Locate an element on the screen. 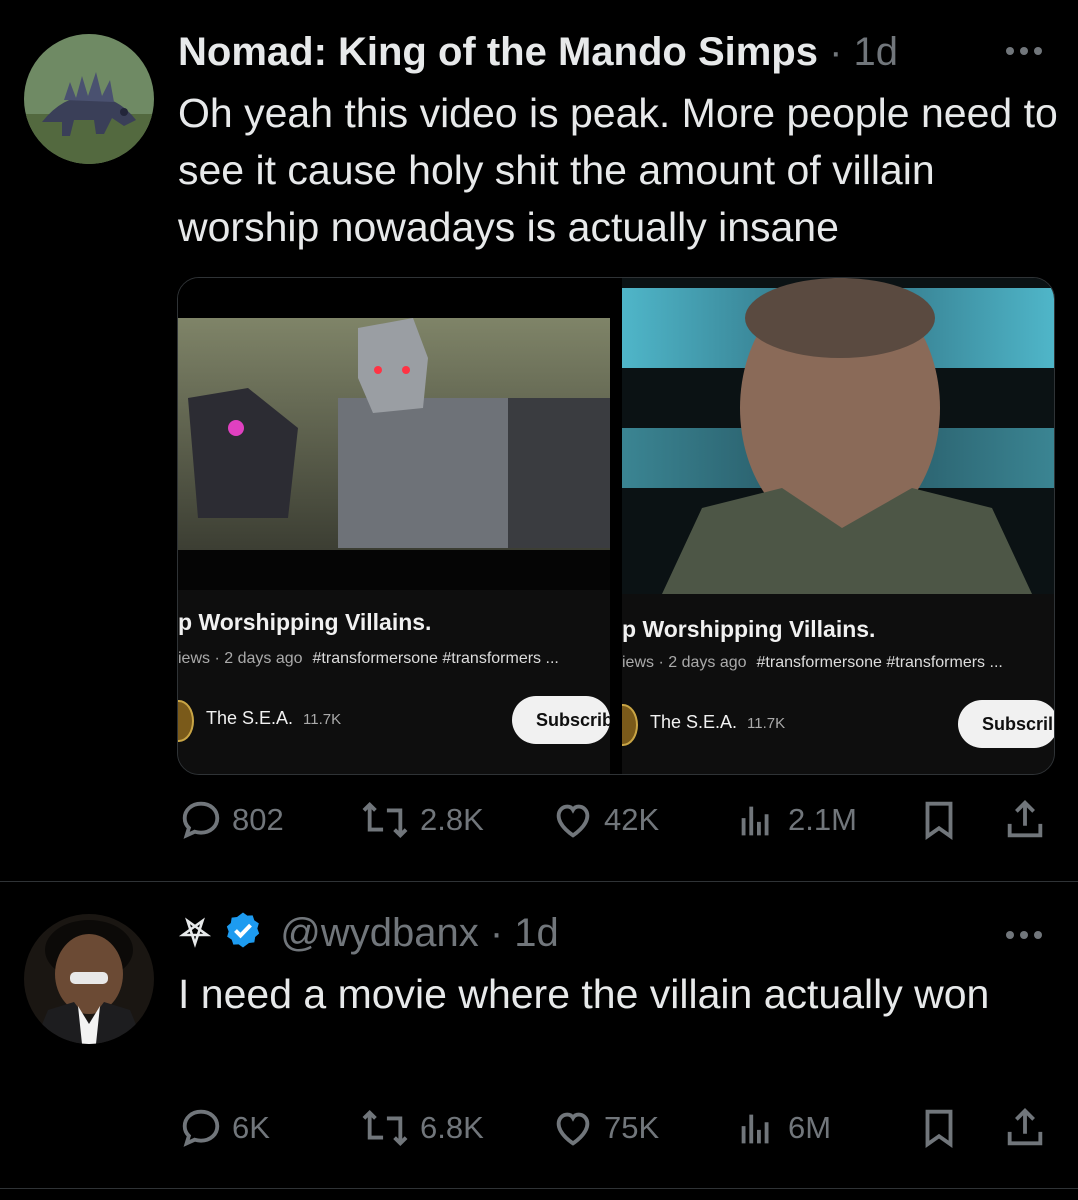 This screenshot has height=1200, width=1078. like-button: 75K is located at coordinates (604, 1128).